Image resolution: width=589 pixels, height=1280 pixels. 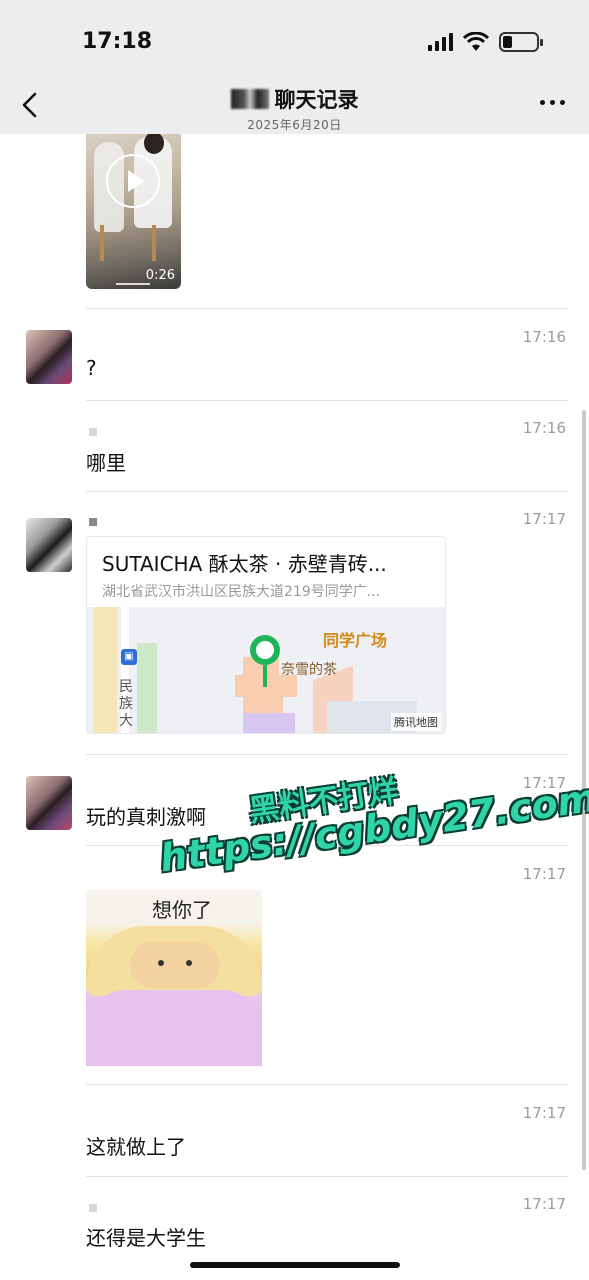 What do you see at coordinates (294, 125) in the screenshot?
I see `page-date: 2025年6月20日` at bounding box center [294, 125].